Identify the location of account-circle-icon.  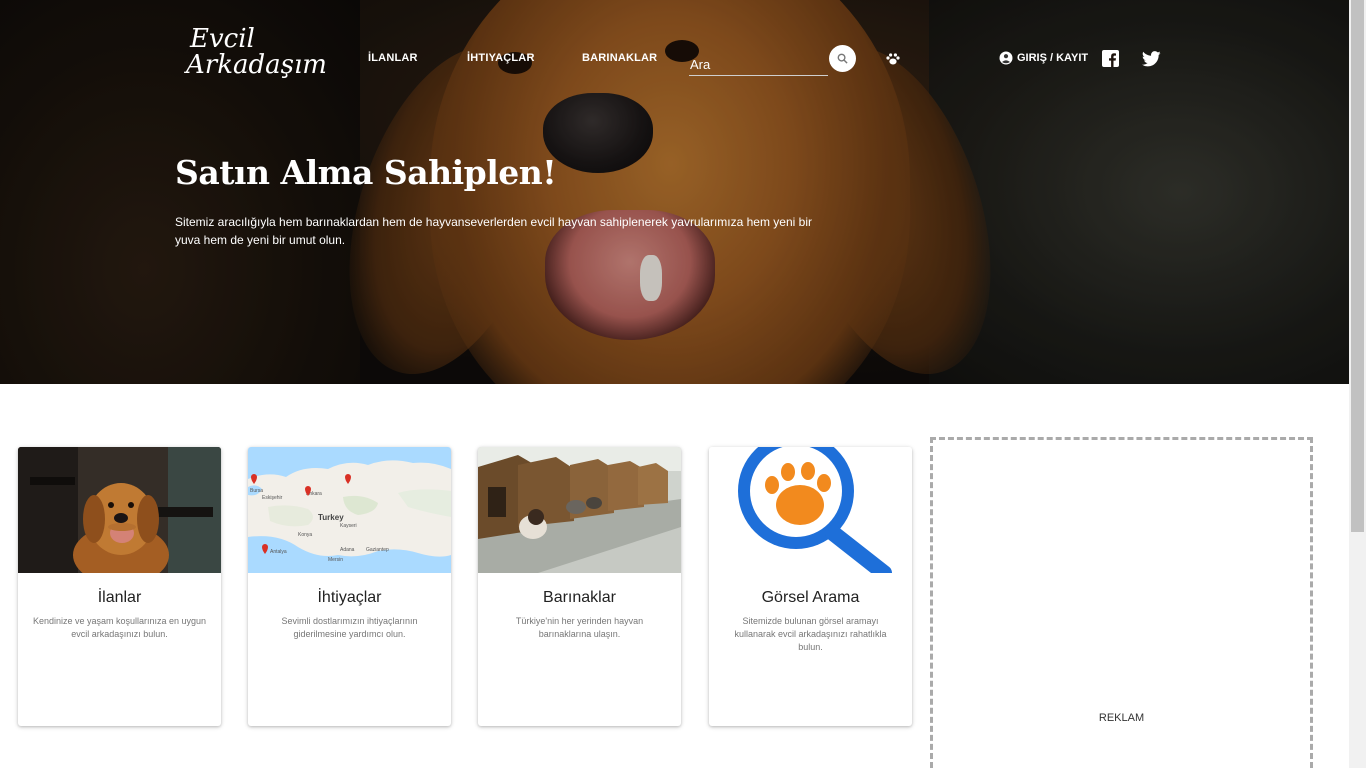
(1006, 58).